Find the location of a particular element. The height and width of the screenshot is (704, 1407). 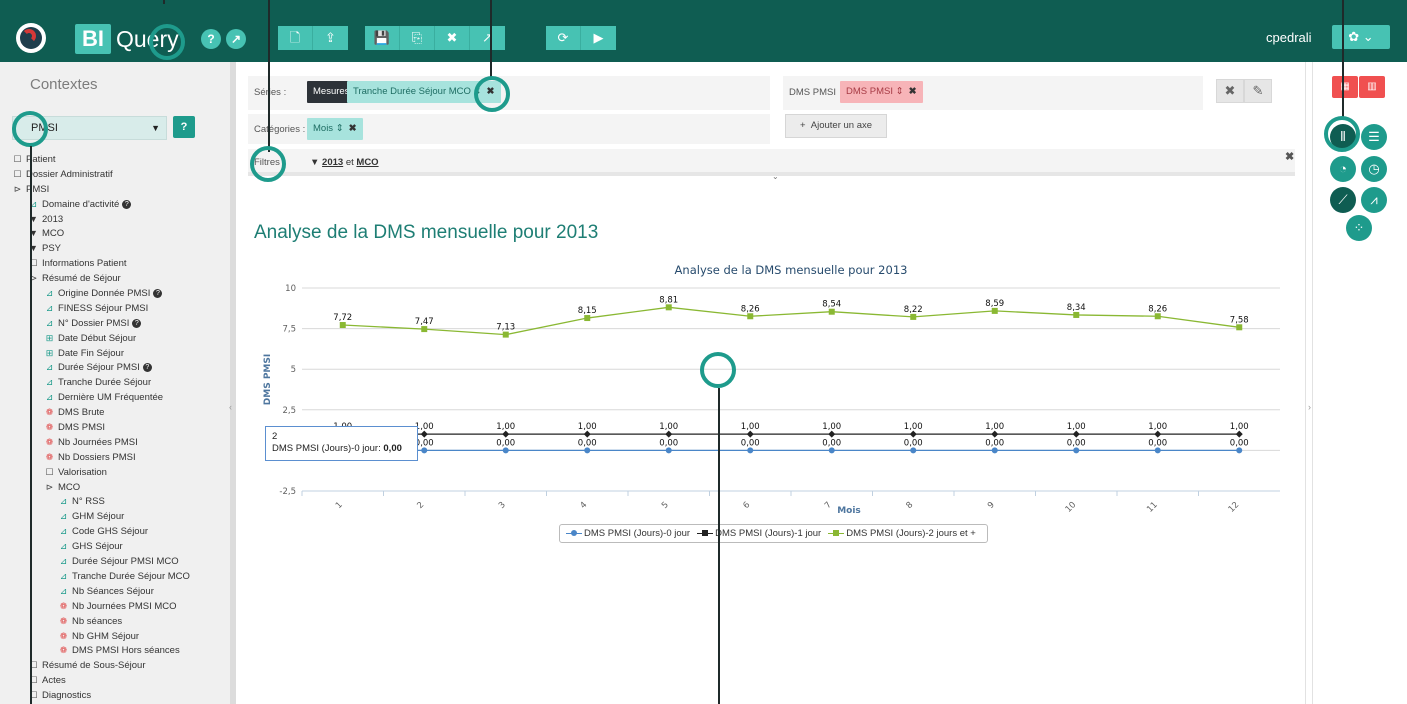

tree-item: ☐ Informations Patient is located at coordinates (112, 263).